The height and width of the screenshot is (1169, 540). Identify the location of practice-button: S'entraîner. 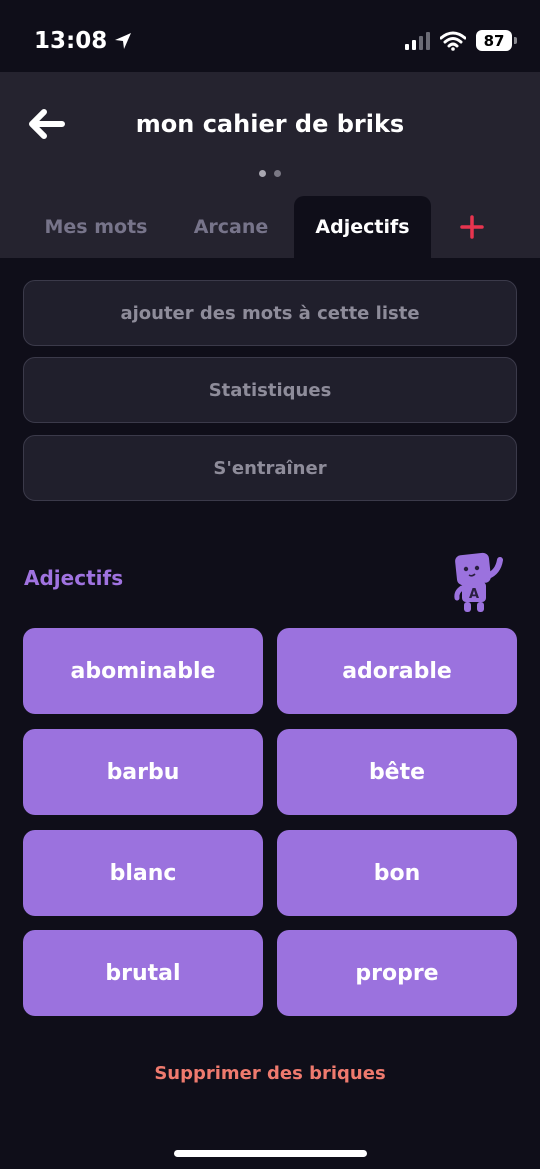
(270, 468).